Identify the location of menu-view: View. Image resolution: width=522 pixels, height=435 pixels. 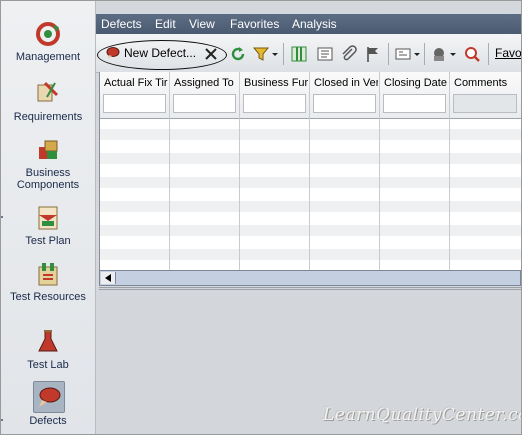
(202, 24).